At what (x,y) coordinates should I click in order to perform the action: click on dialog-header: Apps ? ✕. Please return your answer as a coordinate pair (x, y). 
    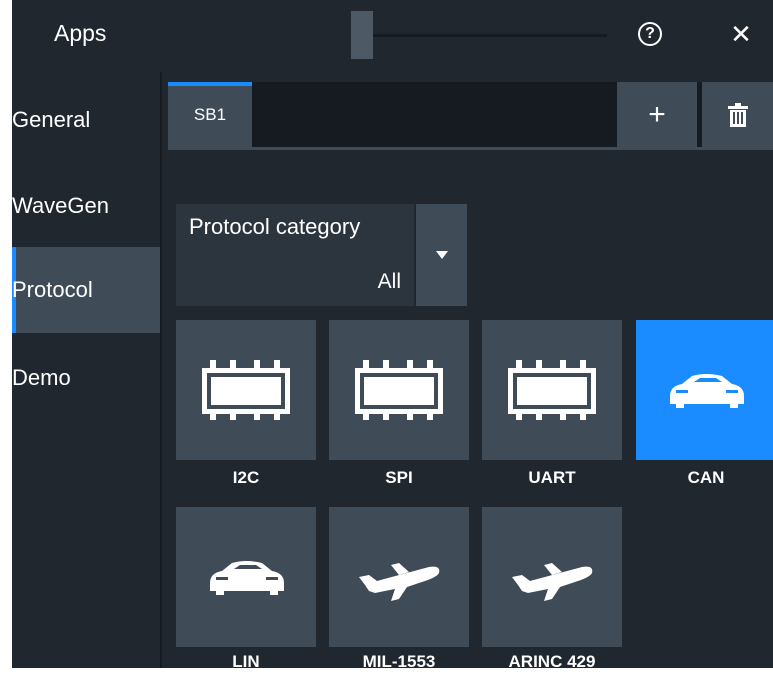
    Looking at the image, I should click on (392, 36).